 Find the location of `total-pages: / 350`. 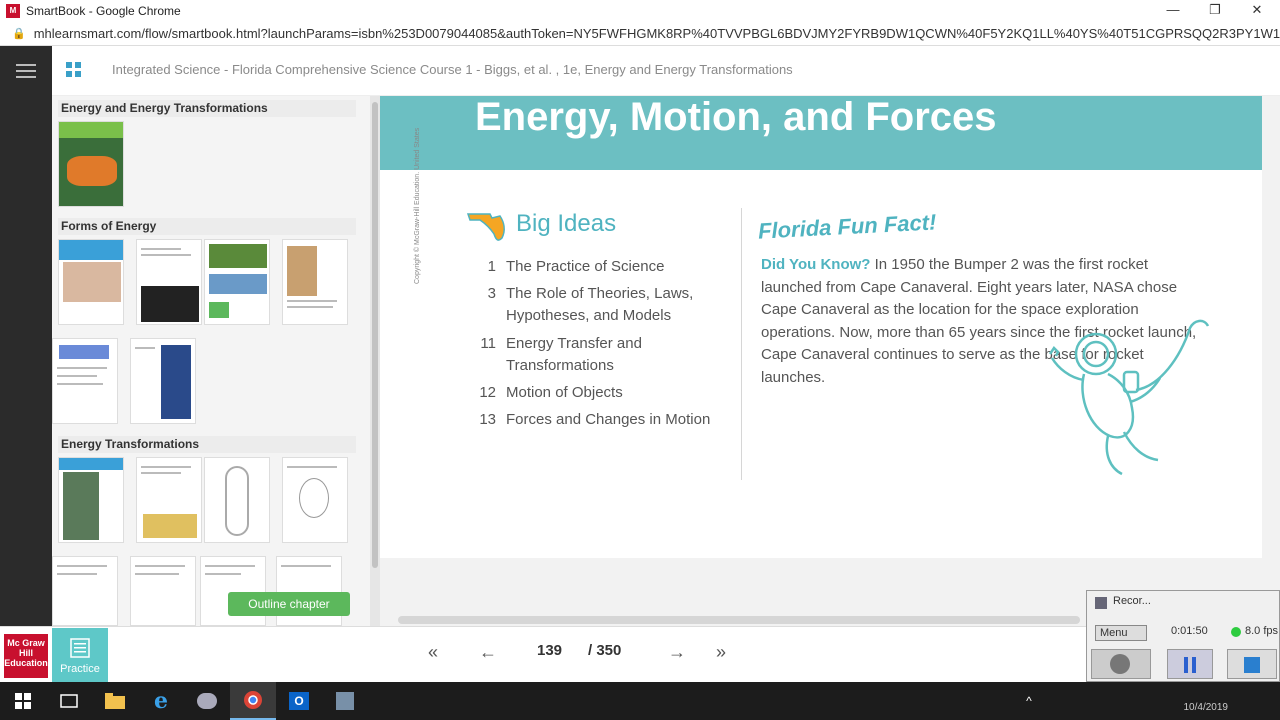

total-pages: / 350 is located at coordinates (605, 650).